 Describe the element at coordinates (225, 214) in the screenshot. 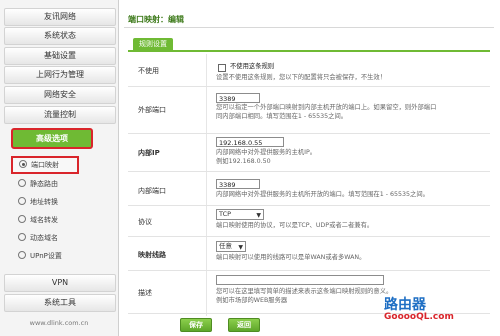

I see `protocol-value: TCP` at that location.